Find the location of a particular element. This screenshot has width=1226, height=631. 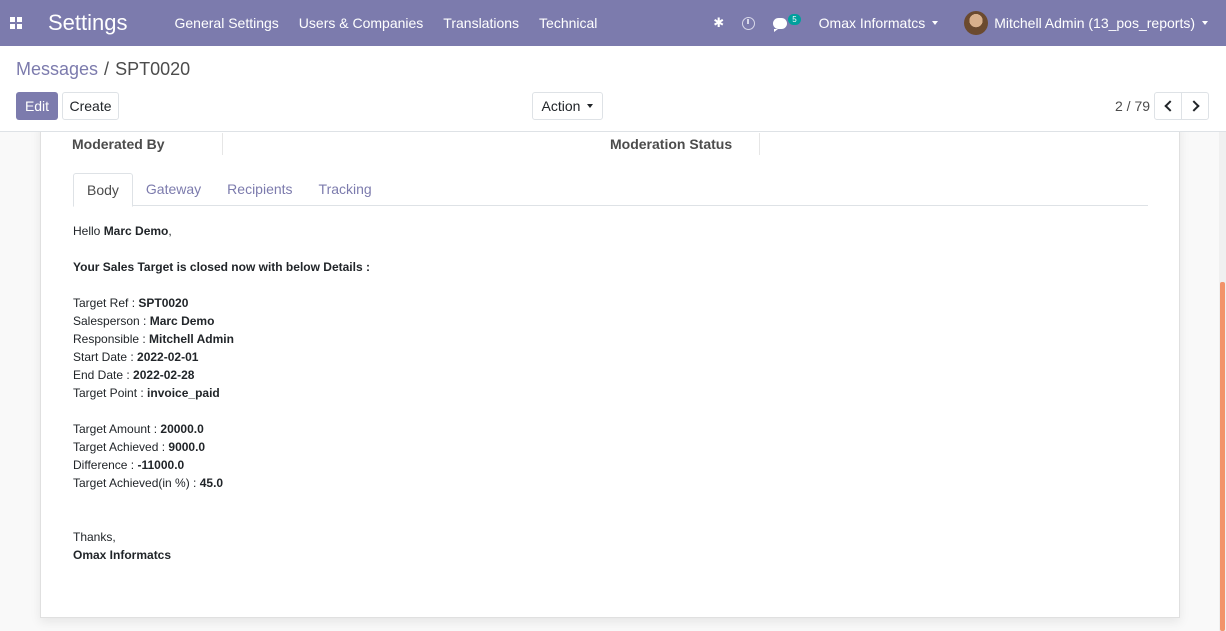

vertical-scrollbar is located at coordinates (1222, 381).